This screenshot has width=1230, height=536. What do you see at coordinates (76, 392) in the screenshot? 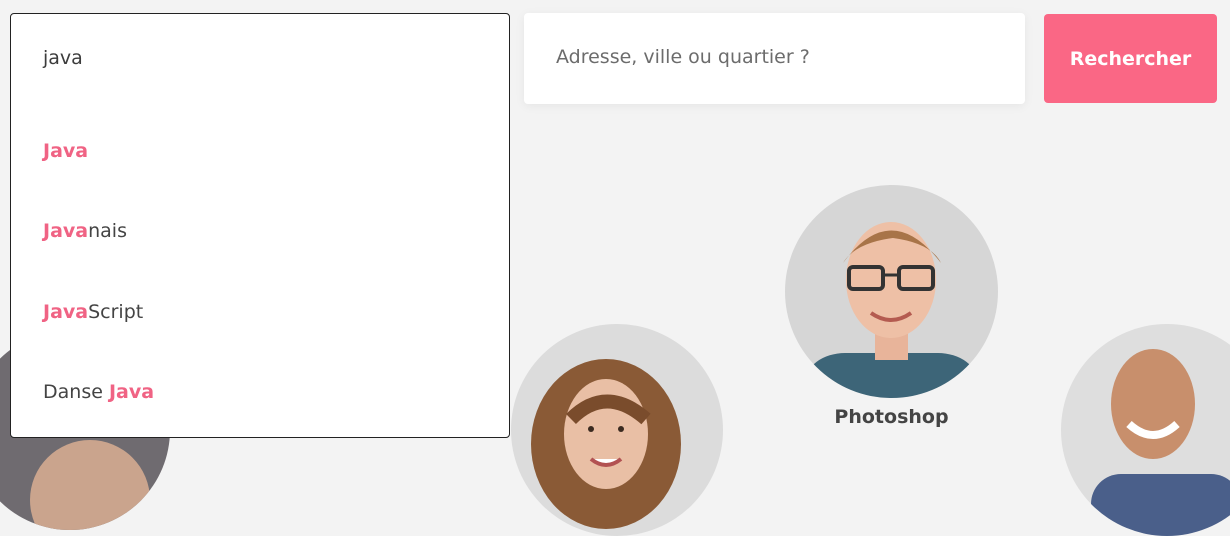
I see `suggestion-prefix: Danse` at bounding box center [76, 392].